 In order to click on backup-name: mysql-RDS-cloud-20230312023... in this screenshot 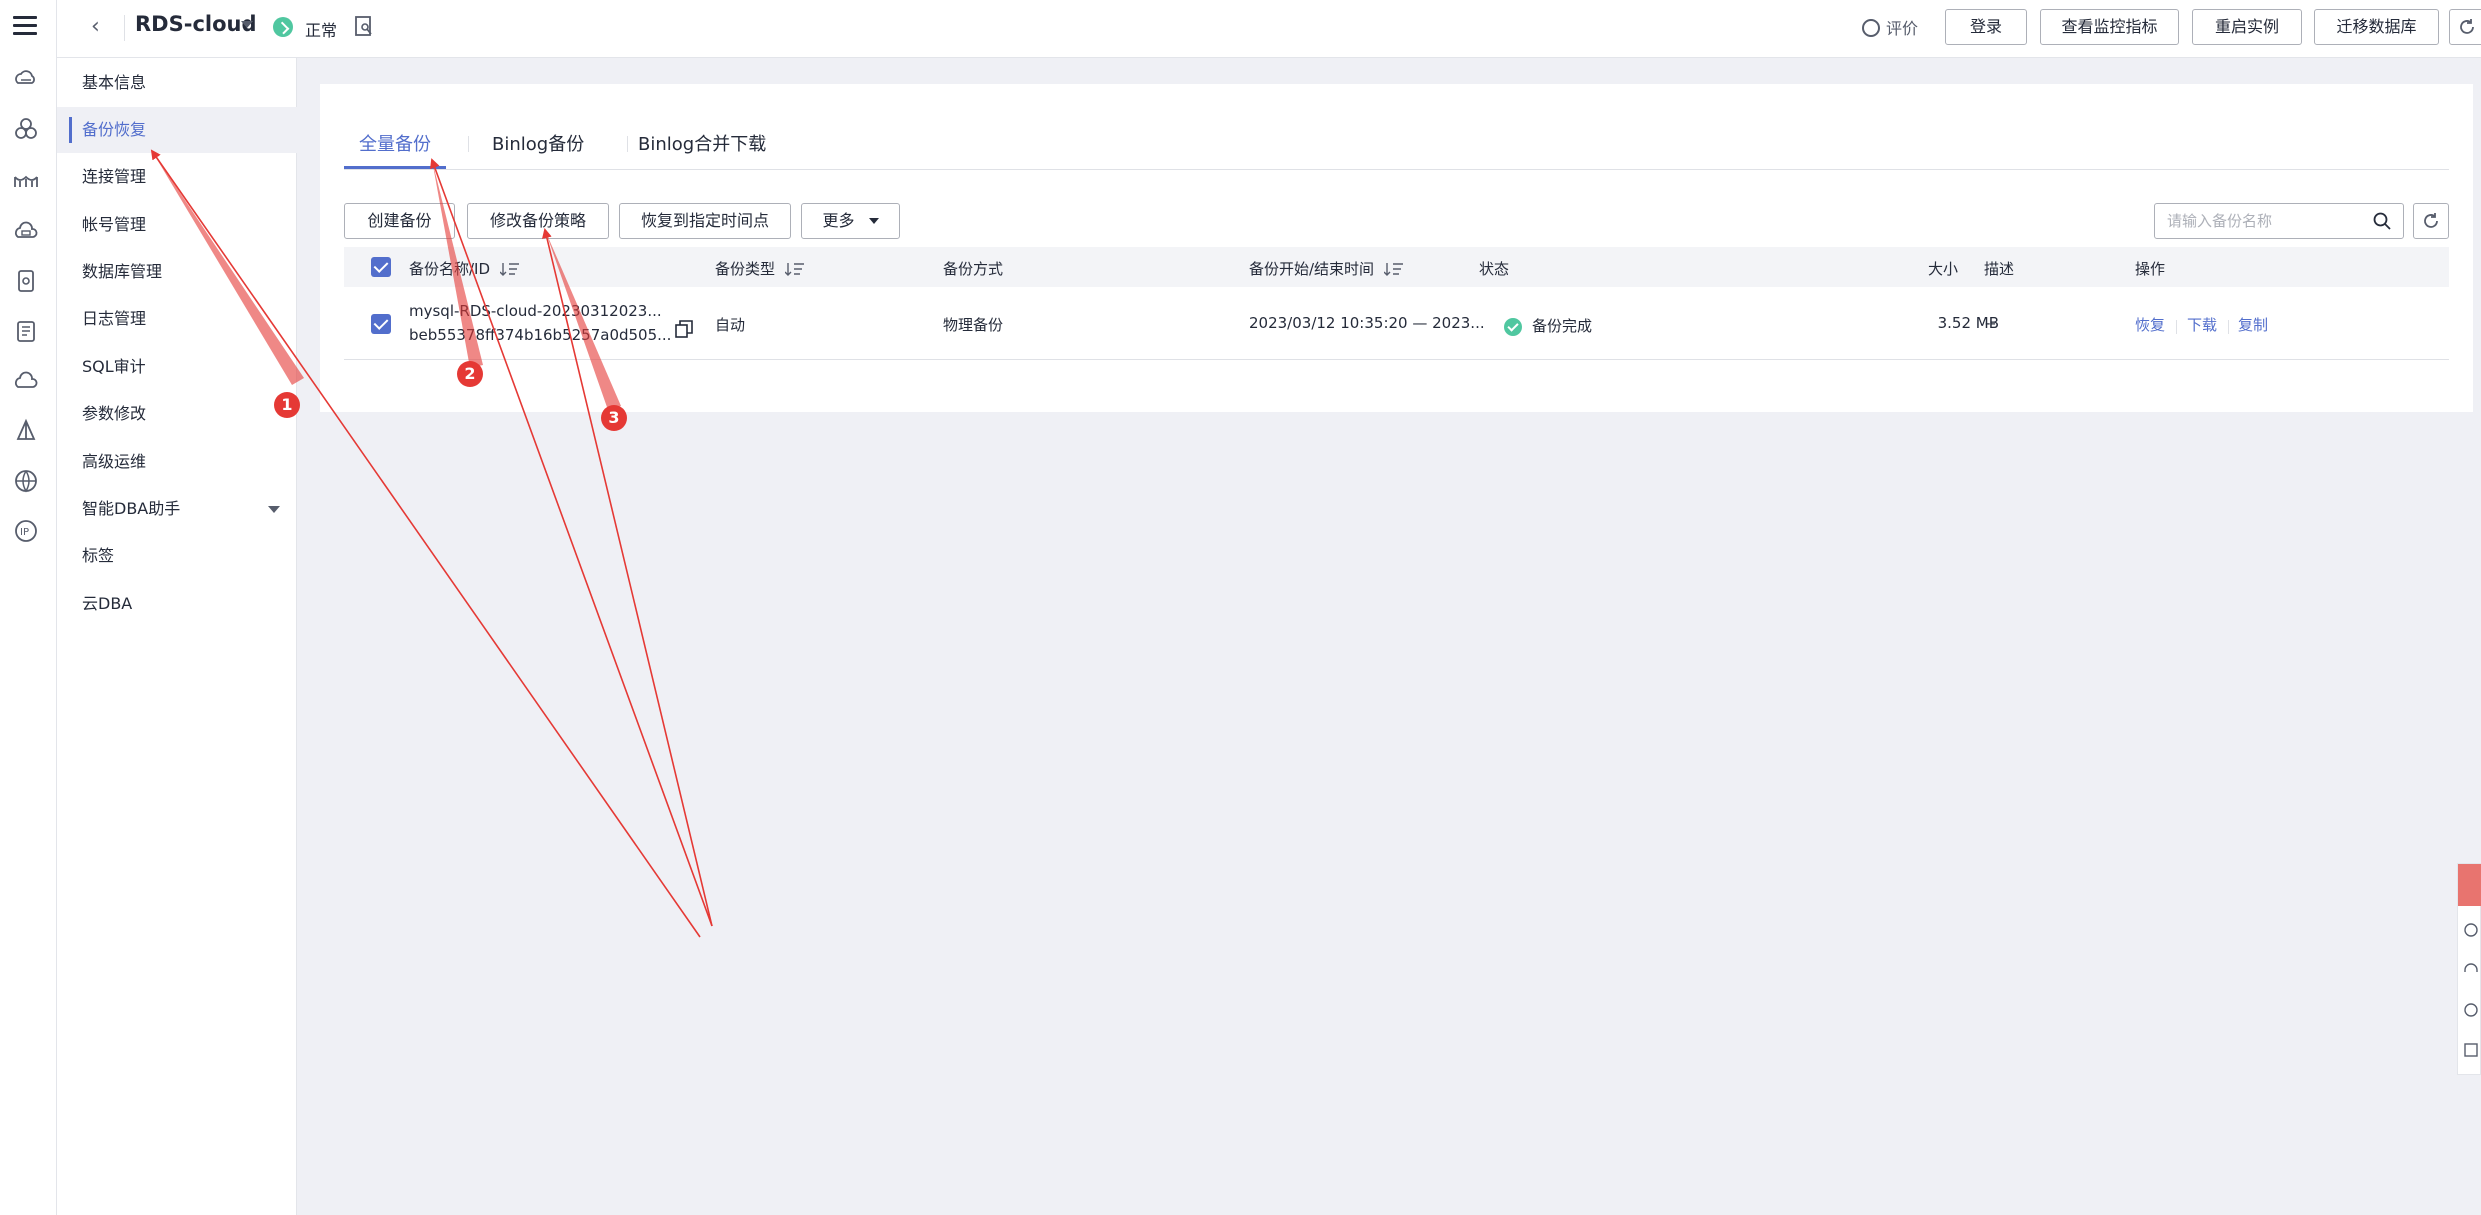, I will do `click(535, 311)`.